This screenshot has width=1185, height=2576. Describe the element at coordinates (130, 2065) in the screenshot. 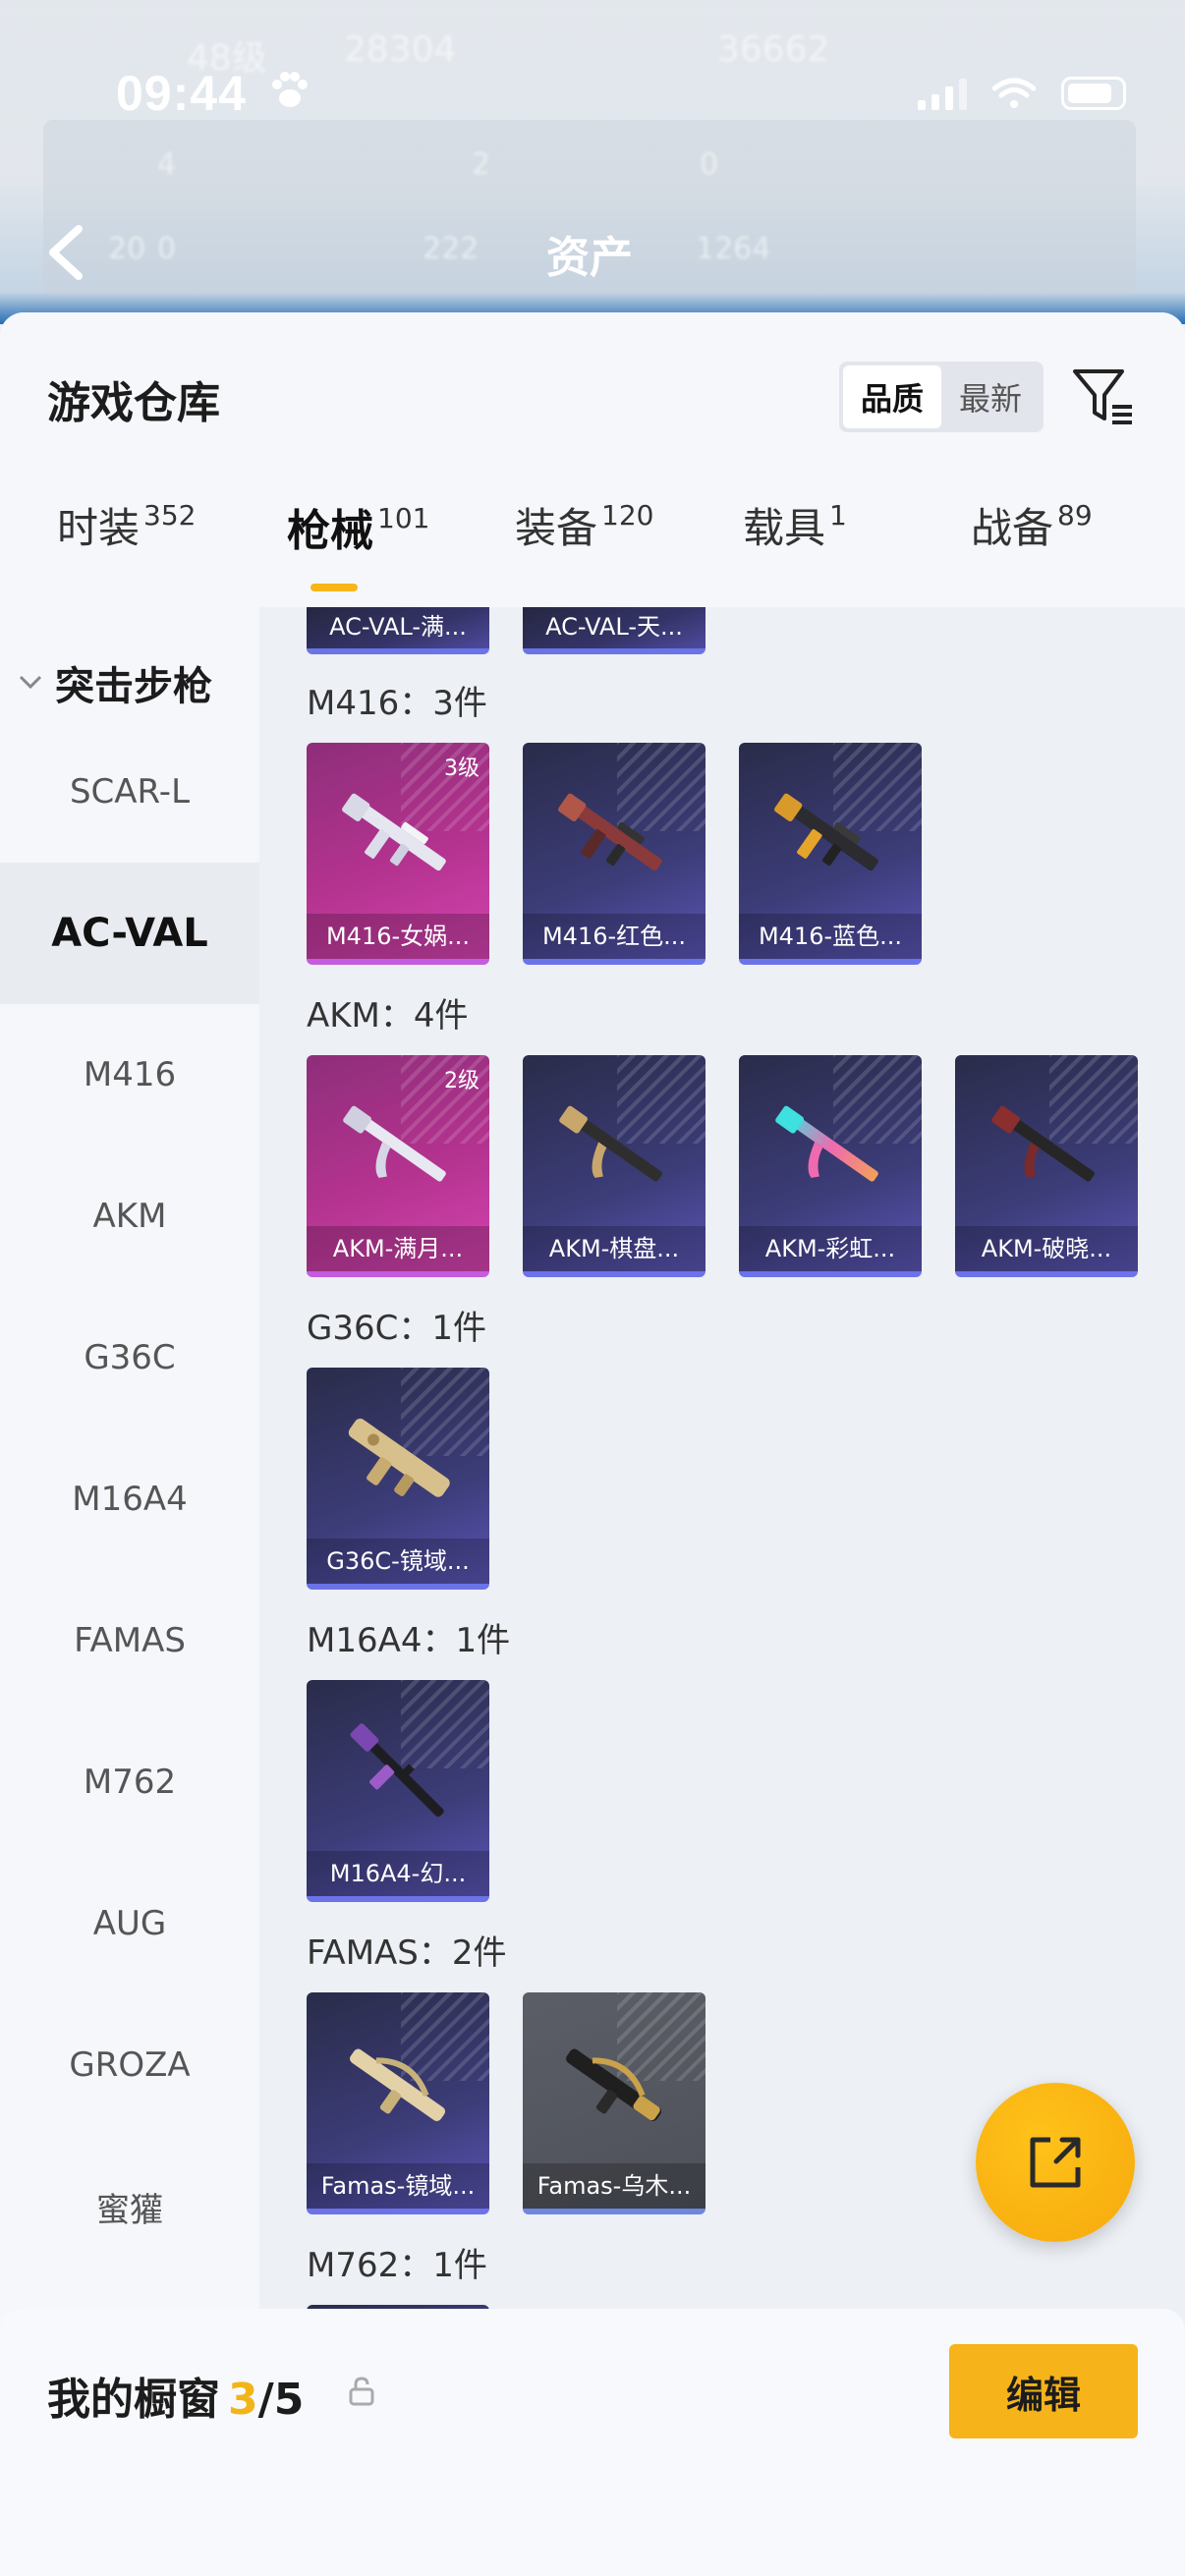

I see `sidebar-item-groza: GROZA` at that location.